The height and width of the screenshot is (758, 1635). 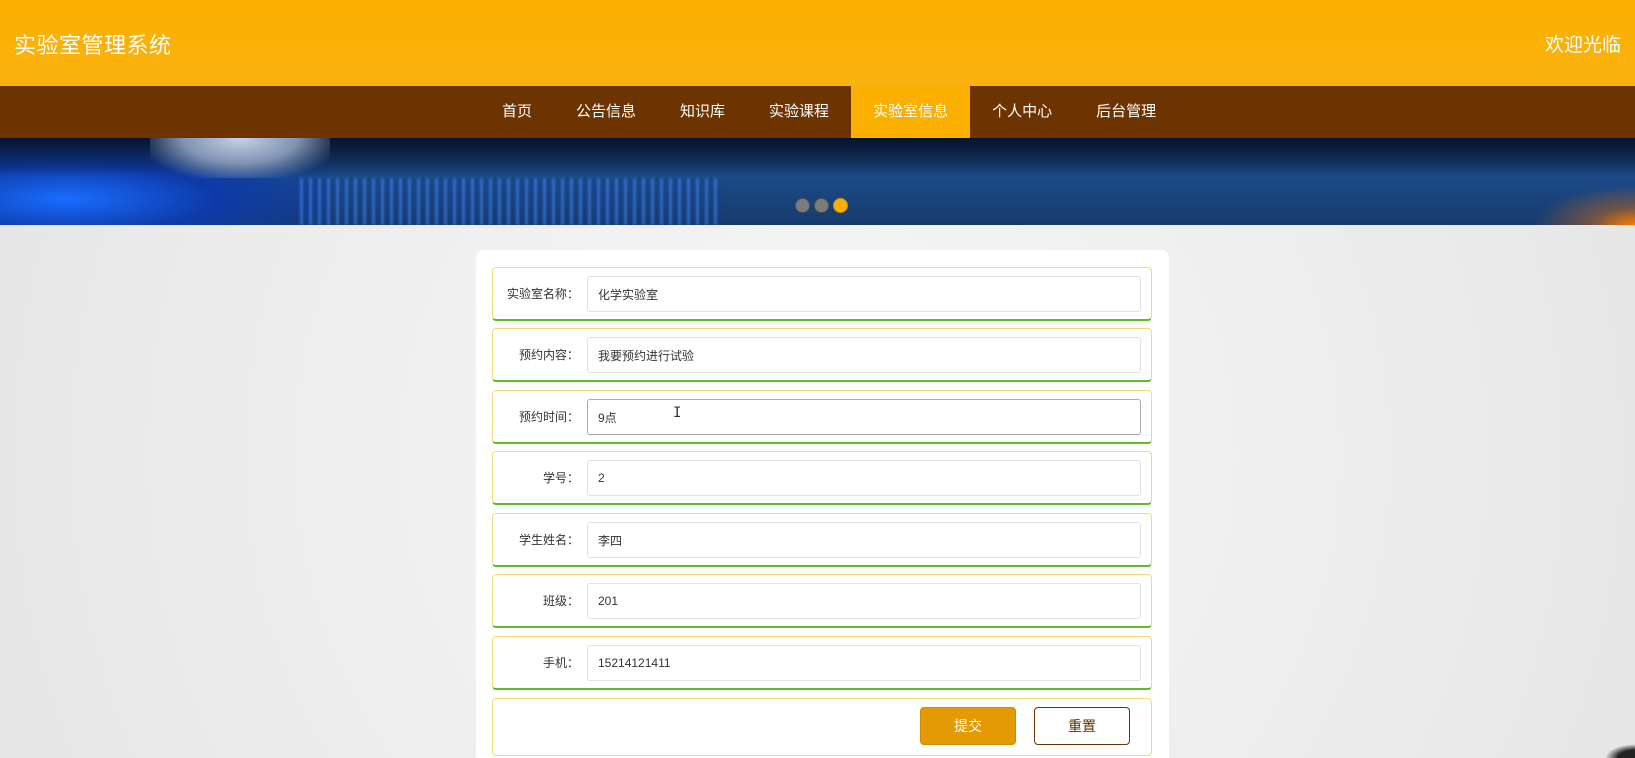 I want to click on nav-item-personal-center: 个人中心, so click(x=1022, y=112).